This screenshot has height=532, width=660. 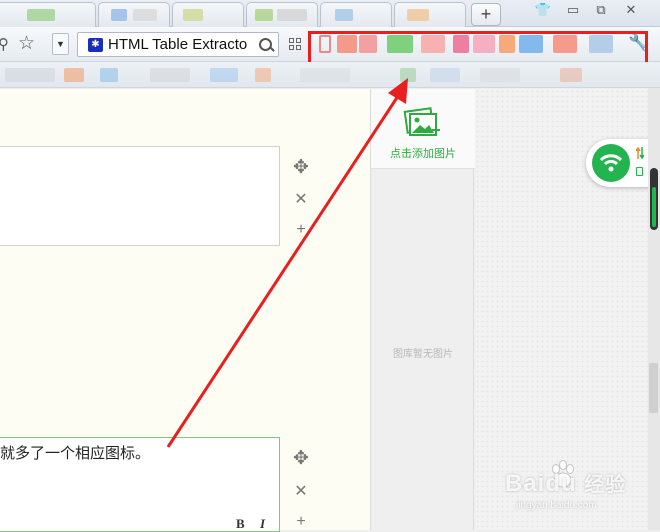 I want to click on restore-icon: ⧉, so click(x=601, y=10).